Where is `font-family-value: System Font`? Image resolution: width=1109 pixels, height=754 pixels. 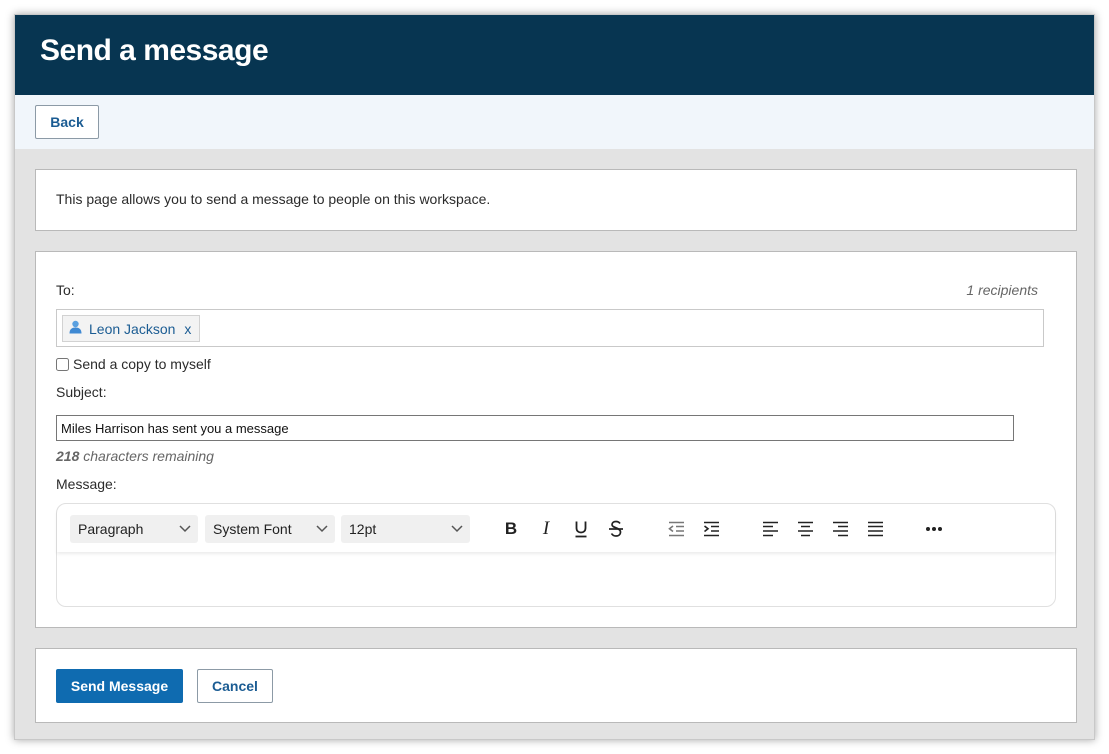 font-family-value: System Font is located at coordinates (252, 529).